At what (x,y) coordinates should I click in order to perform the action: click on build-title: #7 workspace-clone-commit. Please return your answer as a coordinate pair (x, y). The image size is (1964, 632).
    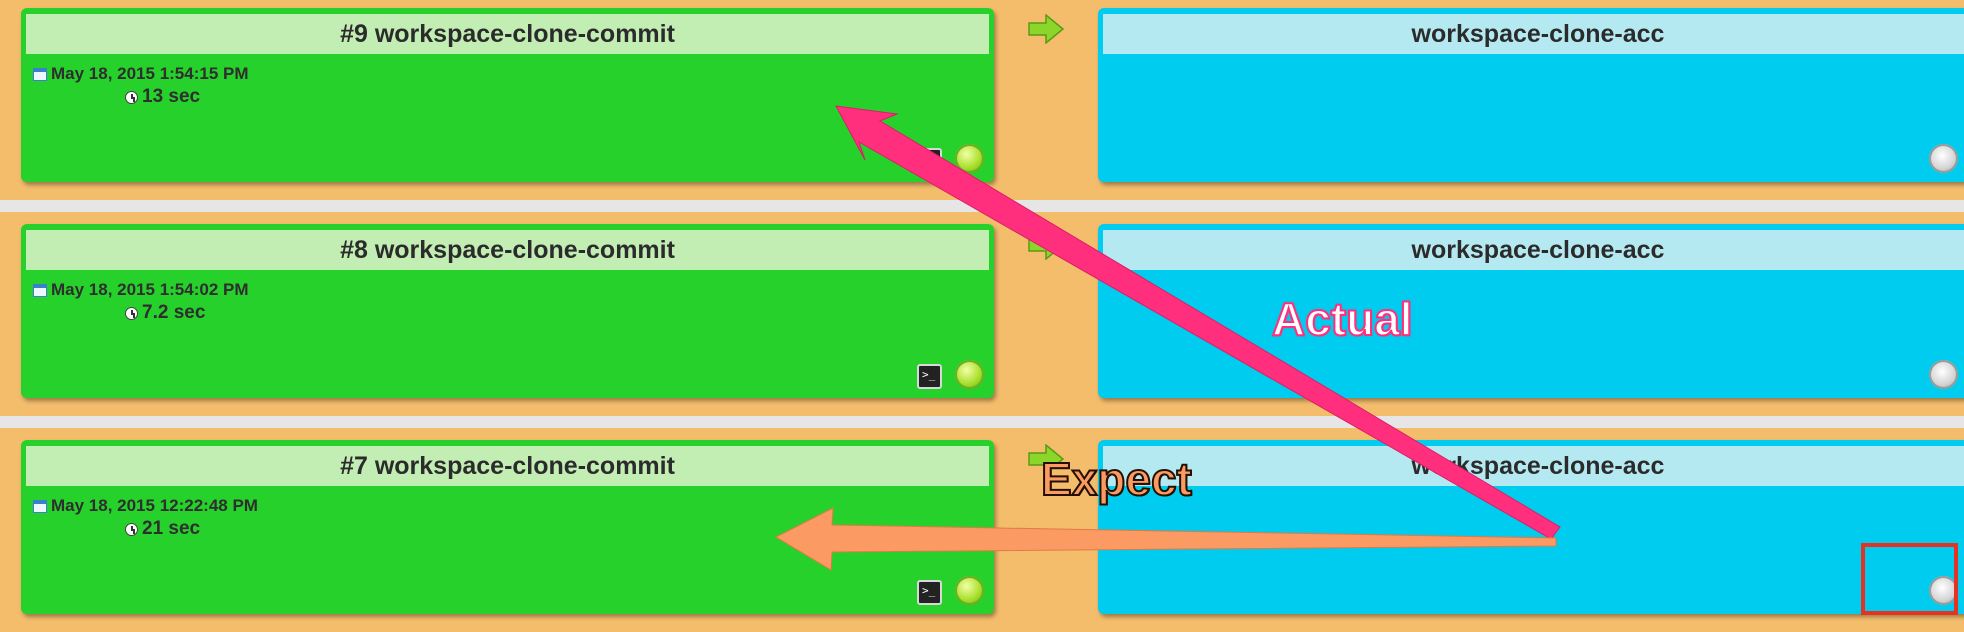
    Looking at the image, I should click on (507, 466).